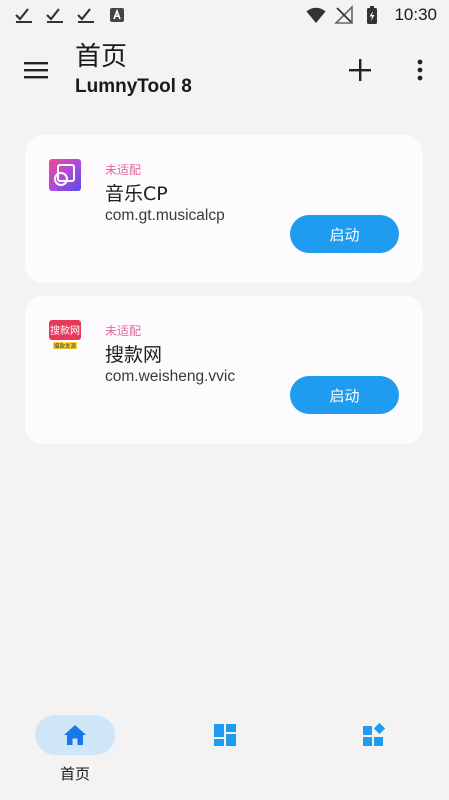 The width and height of the screenshot is (449, 800). Describe the element at coordinates (101, 57) in the screenshot. I see `page-title: 首页` at that location.